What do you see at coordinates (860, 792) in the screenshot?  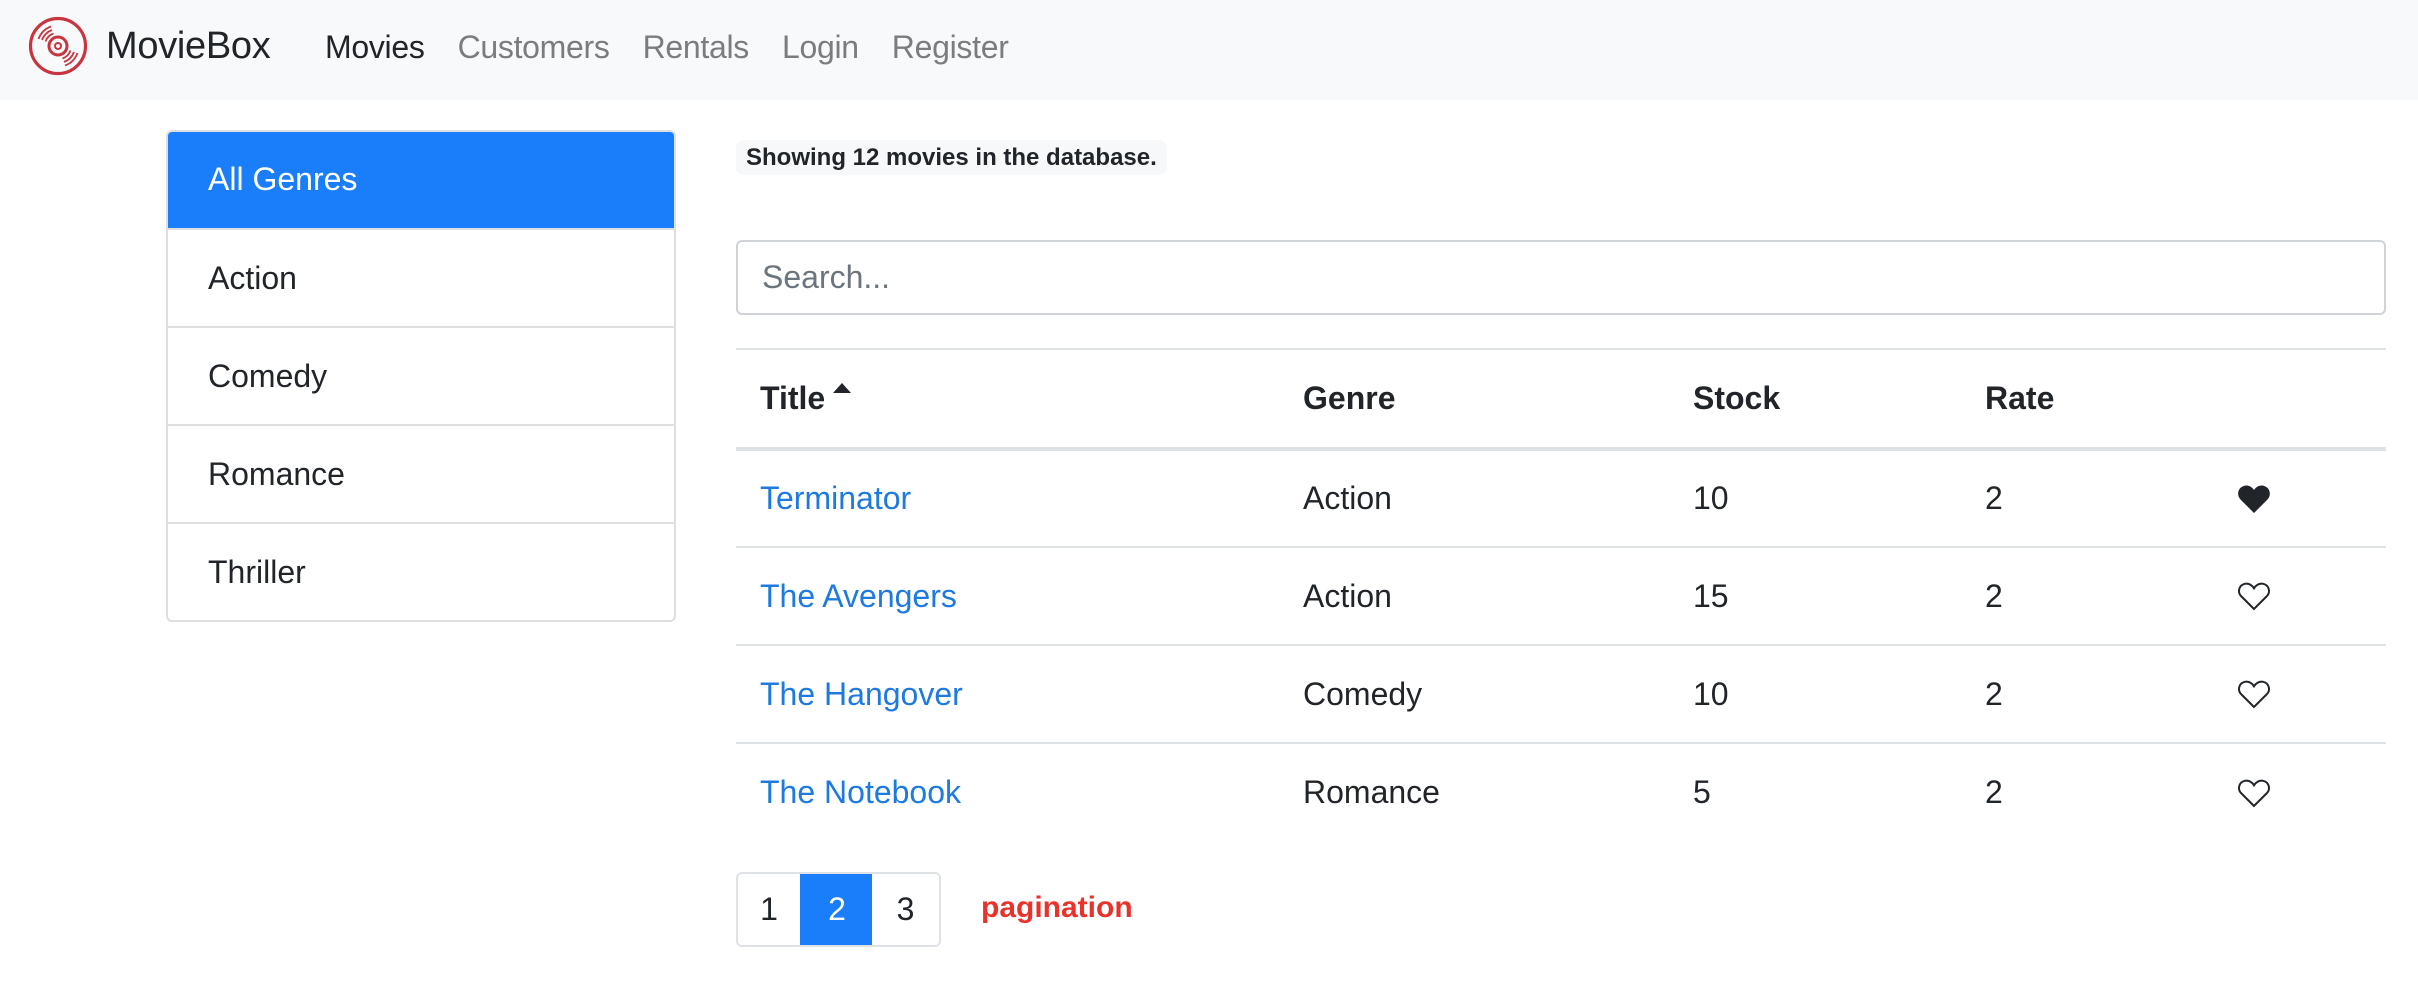 I see `movie-title-link: The Notebook` at bounding box center [860, 792].